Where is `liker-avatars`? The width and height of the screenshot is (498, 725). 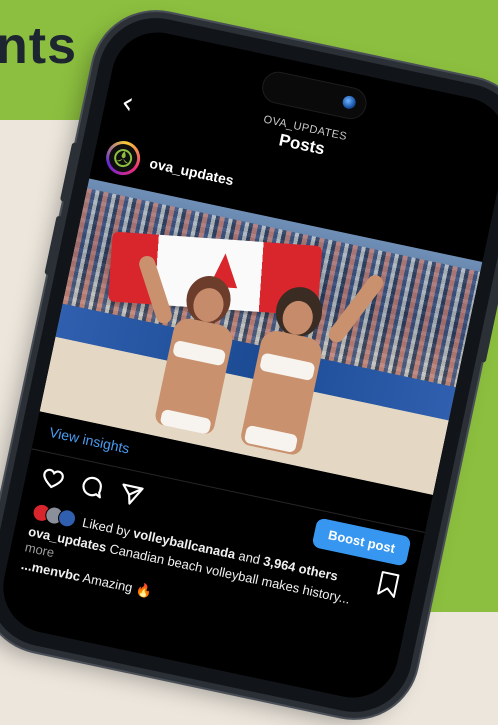 liker-avatars is located at coordinates (54, 515).